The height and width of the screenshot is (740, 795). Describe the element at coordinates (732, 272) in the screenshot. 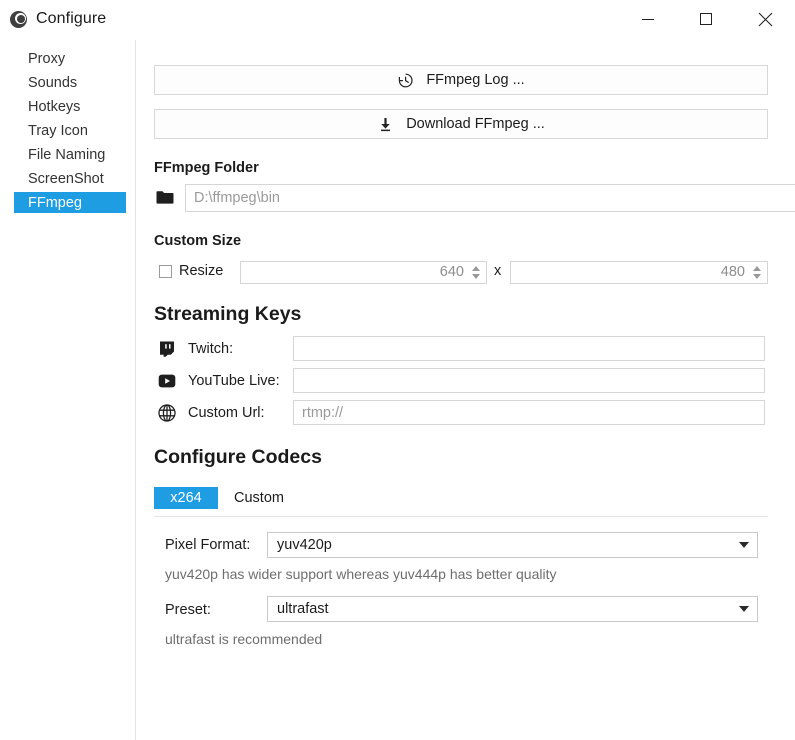

I see `resize-height-value: 480` at that location.